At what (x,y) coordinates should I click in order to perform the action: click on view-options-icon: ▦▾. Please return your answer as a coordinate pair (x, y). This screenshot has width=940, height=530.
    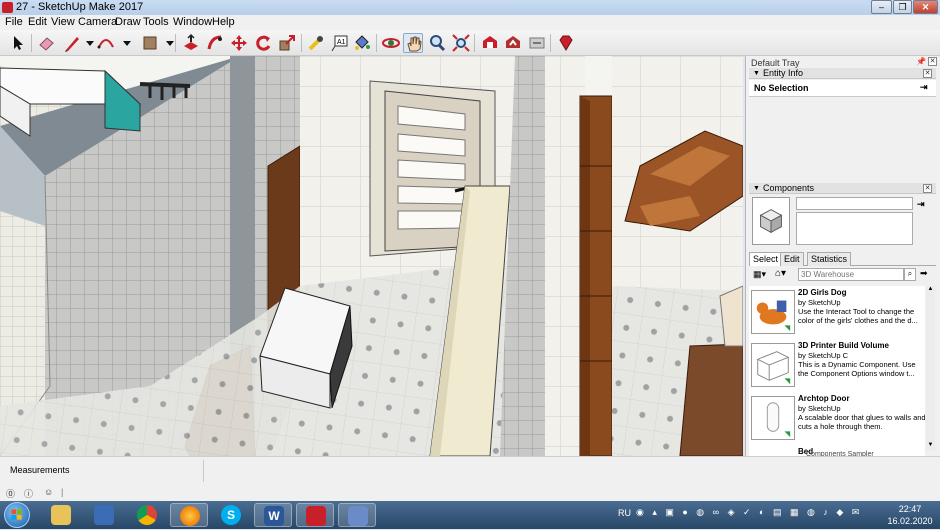
    Looking at the image, I should click on (759, 274).